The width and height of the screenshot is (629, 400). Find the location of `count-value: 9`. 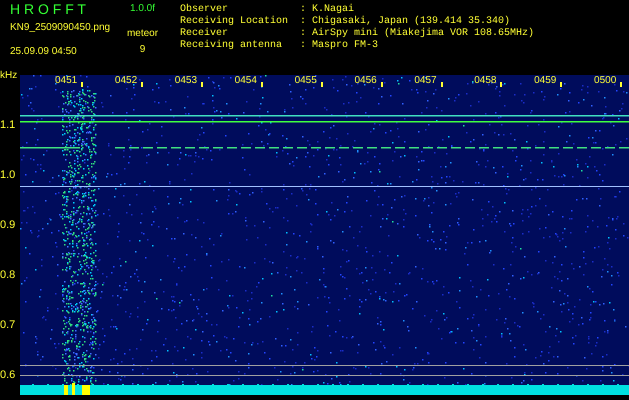

count-value: 9 is located at coordinates (143, 50).